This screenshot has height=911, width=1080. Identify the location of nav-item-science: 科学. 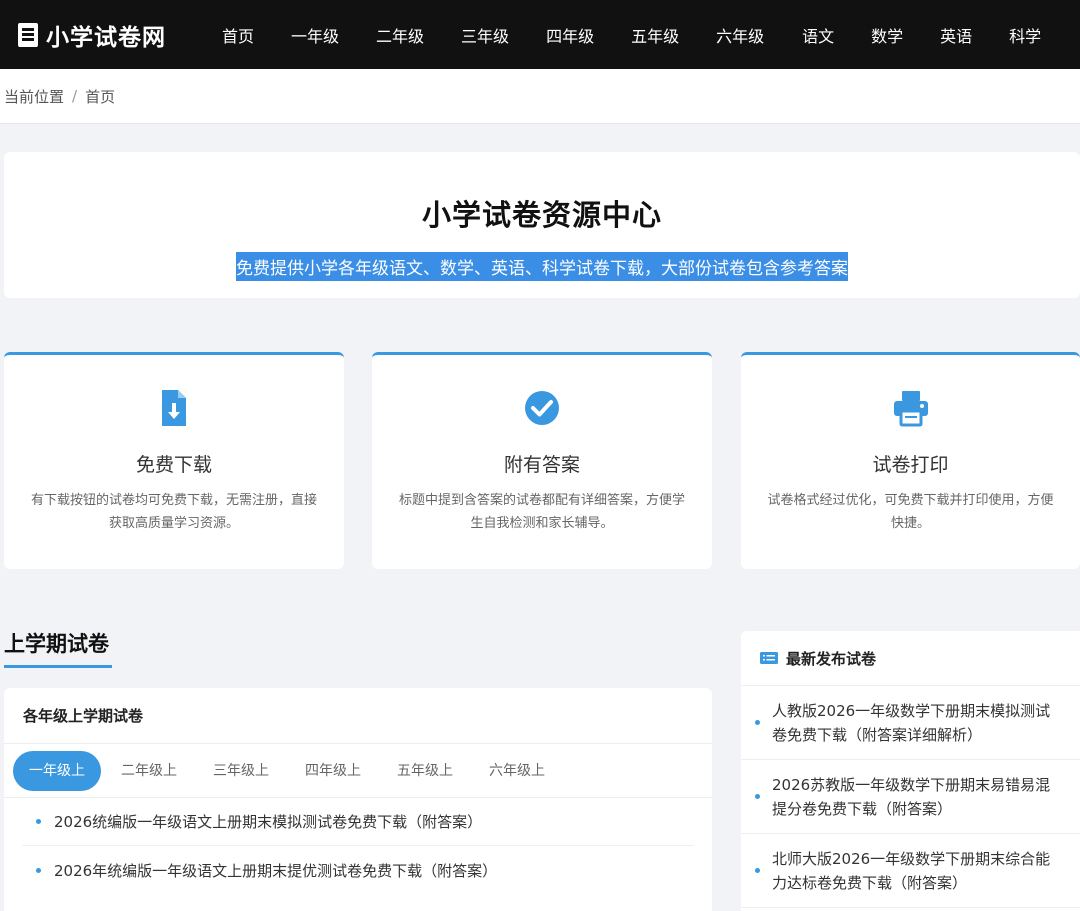
(1025, 35).